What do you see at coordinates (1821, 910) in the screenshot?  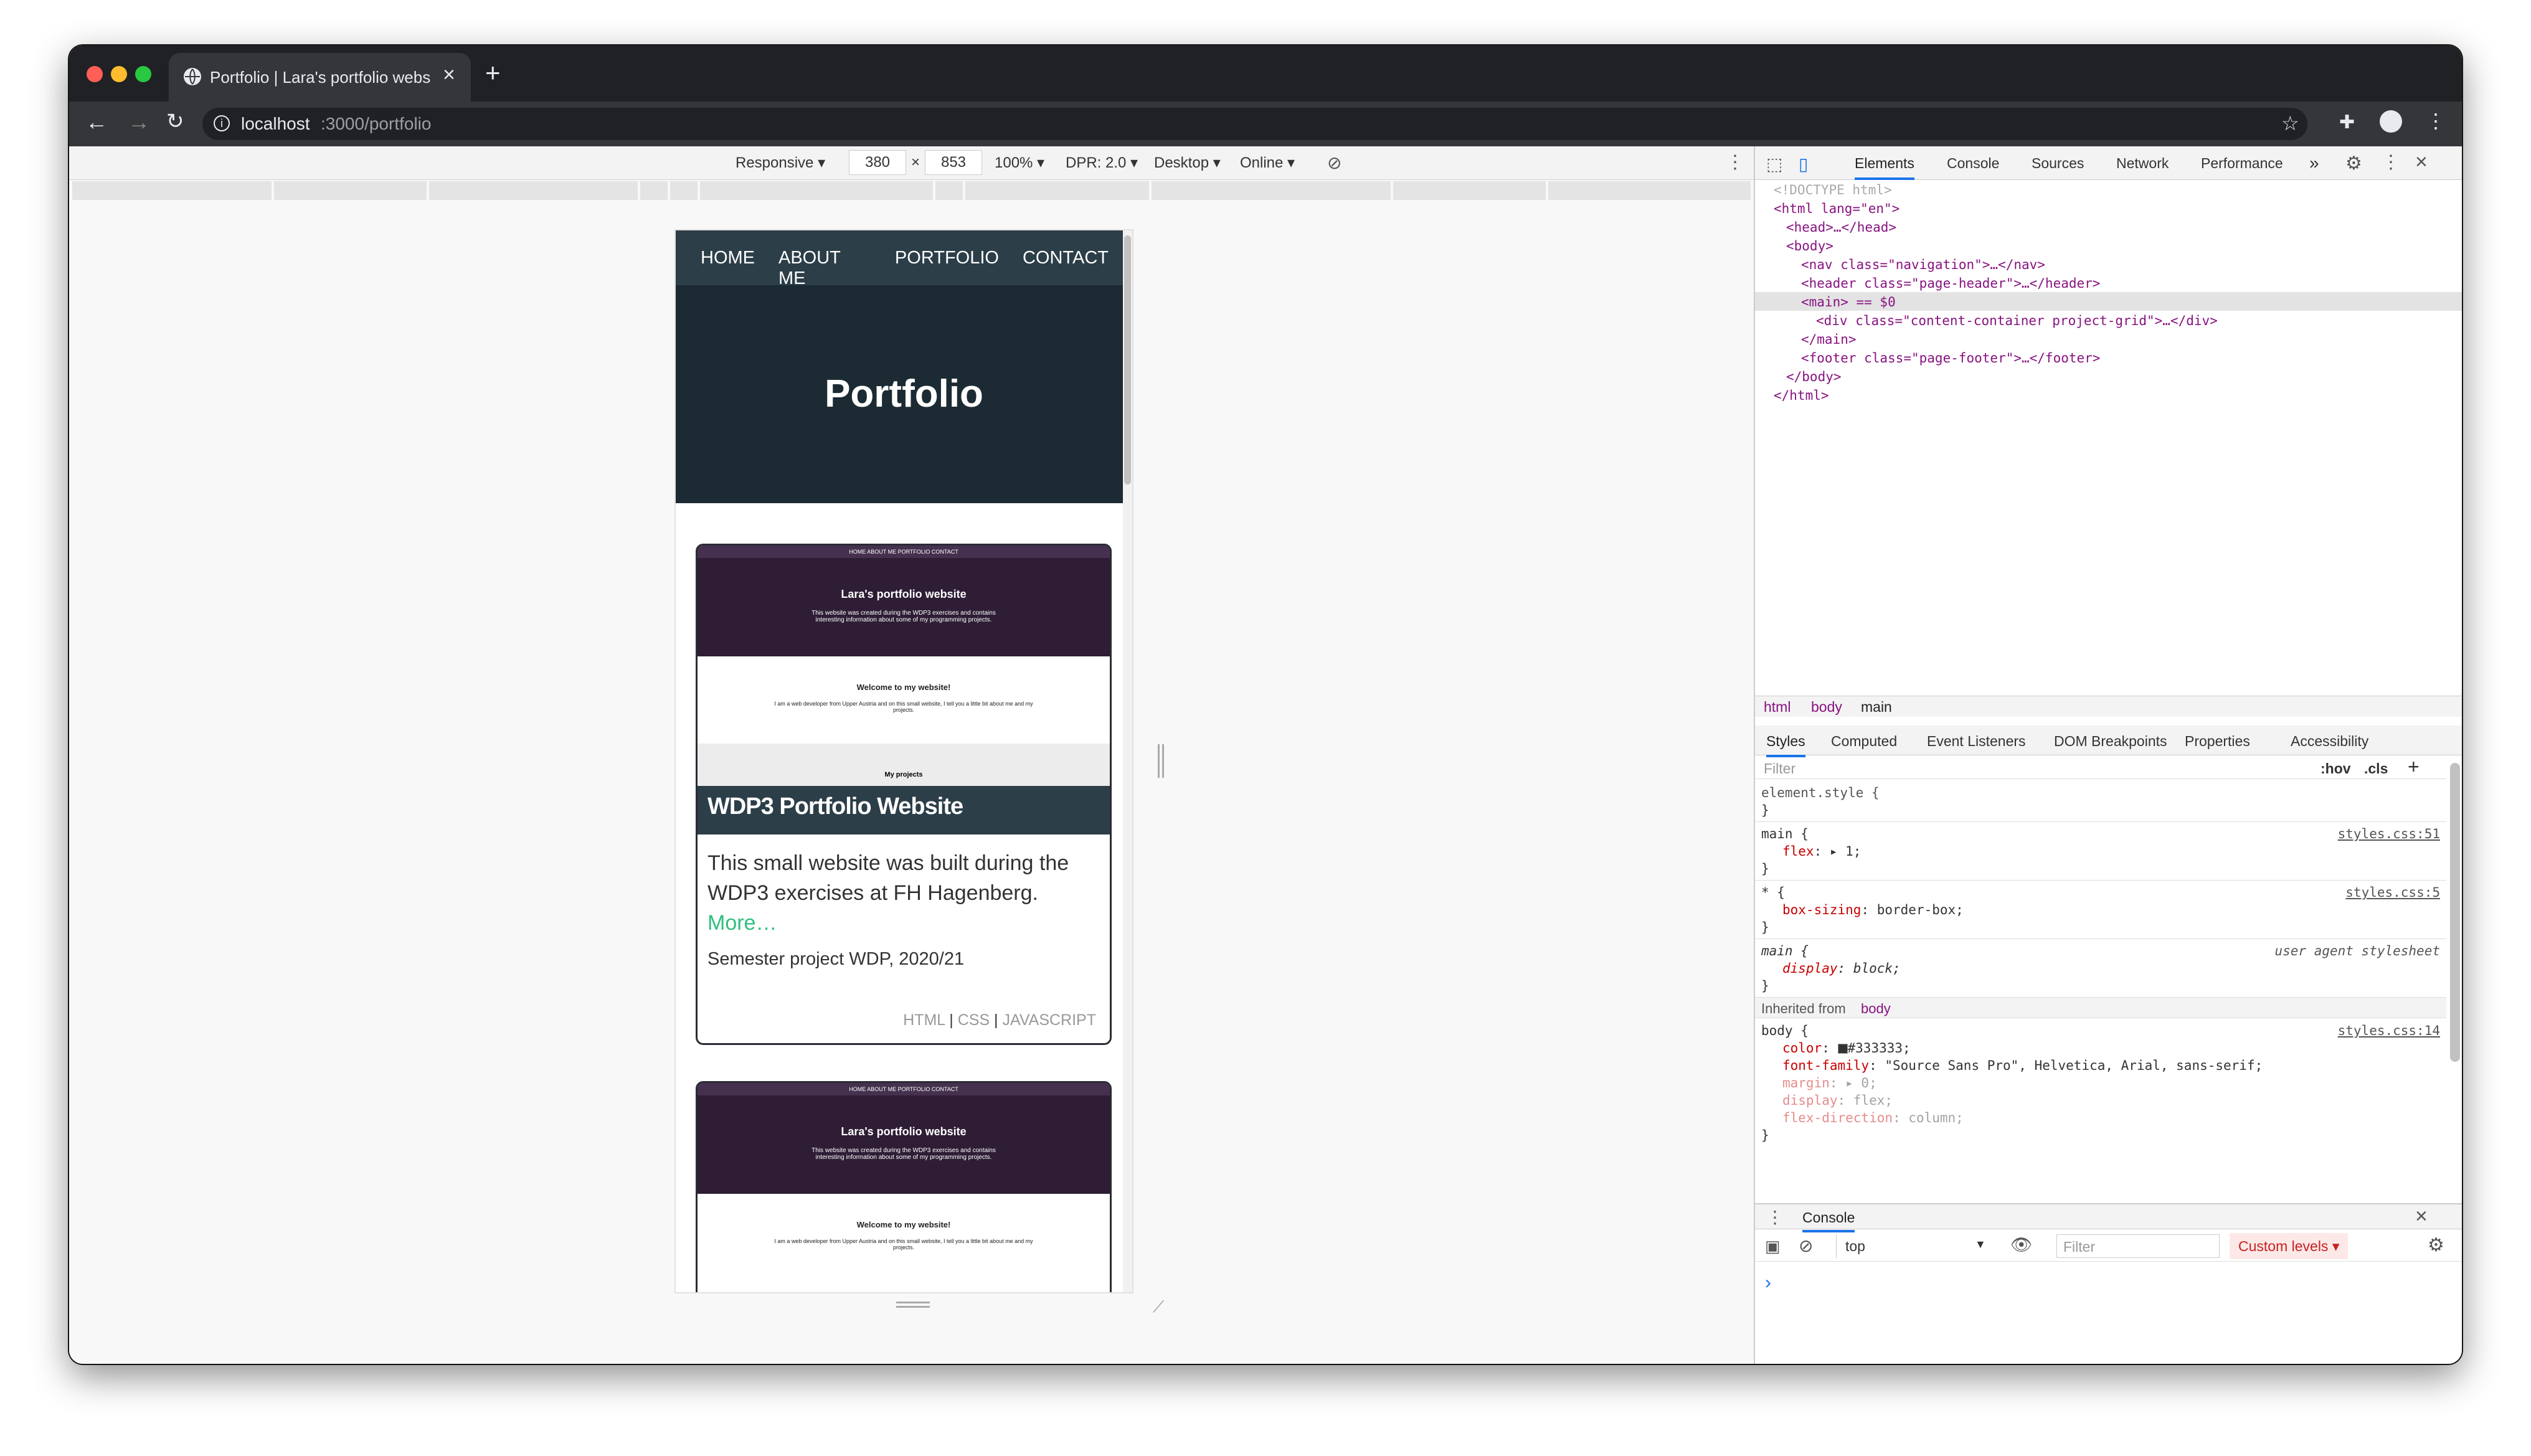 I see `prop-box-sizing: box-sizing` at bounding box center [1821, 910].